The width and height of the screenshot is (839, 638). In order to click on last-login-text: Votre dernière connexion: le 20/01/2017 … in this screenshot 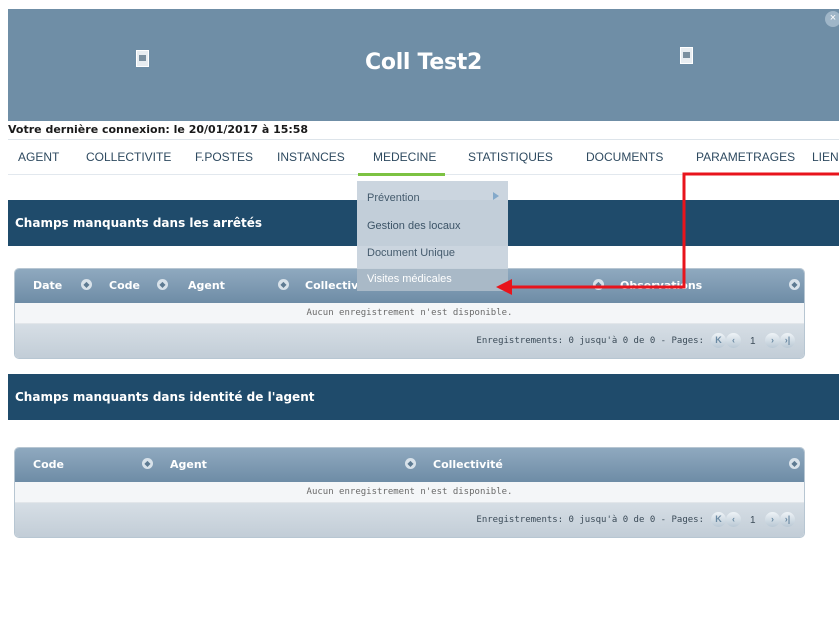, I will do `click(158, 129)`.